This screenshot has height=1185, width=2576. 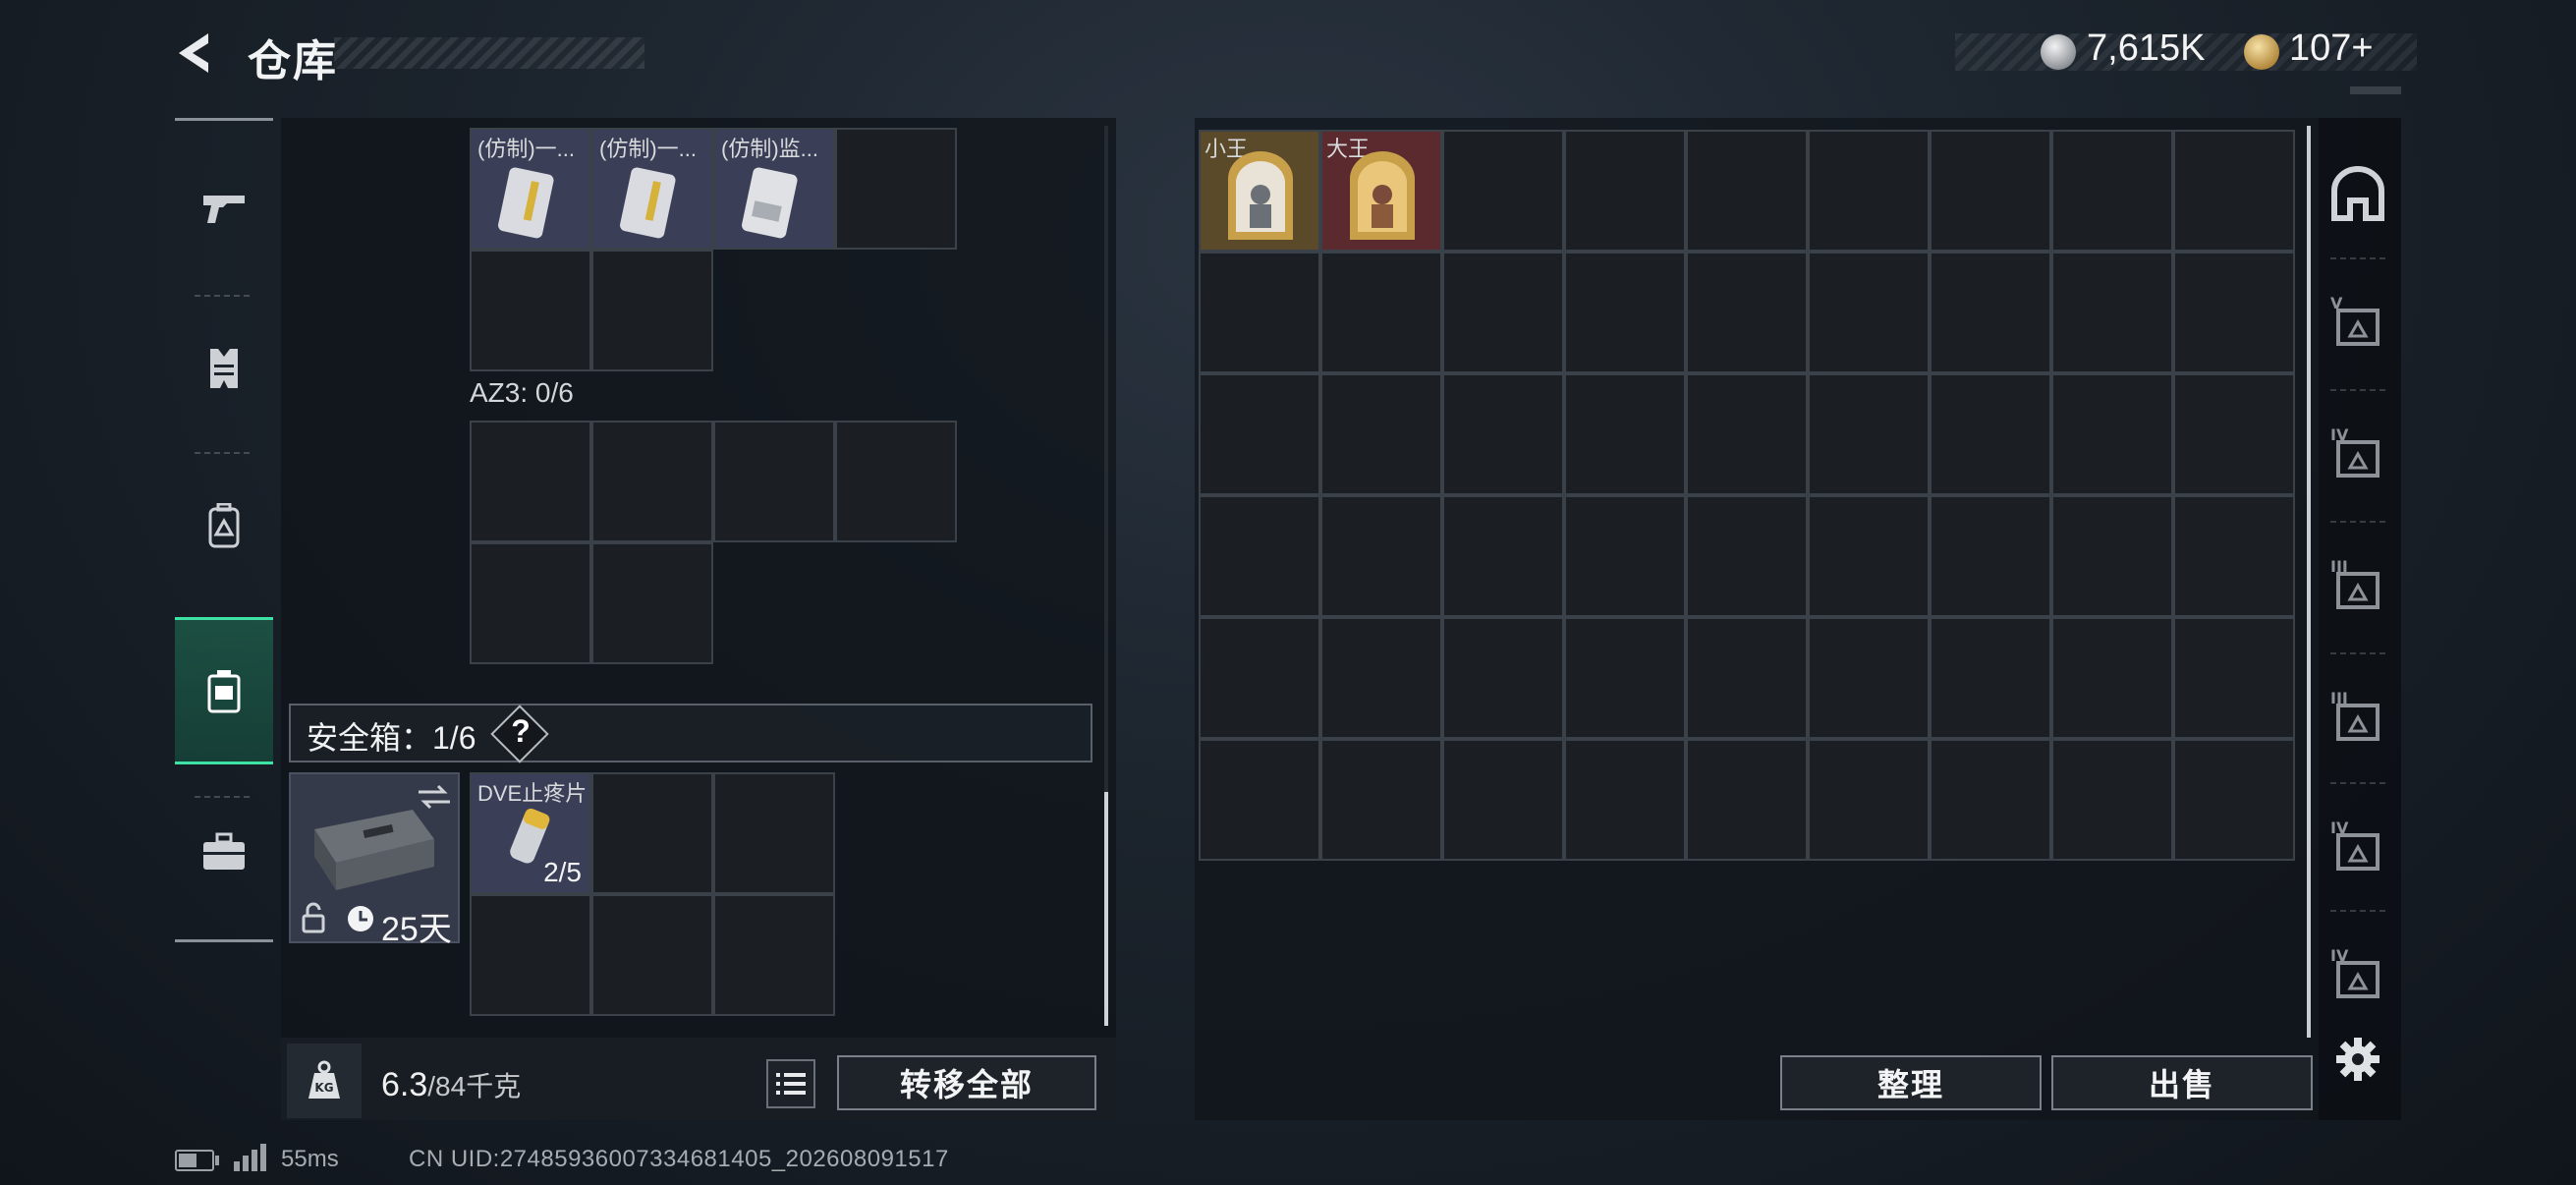 I want to click on storage-item-xiaowang: 小王, so click(x=1259, y=191).